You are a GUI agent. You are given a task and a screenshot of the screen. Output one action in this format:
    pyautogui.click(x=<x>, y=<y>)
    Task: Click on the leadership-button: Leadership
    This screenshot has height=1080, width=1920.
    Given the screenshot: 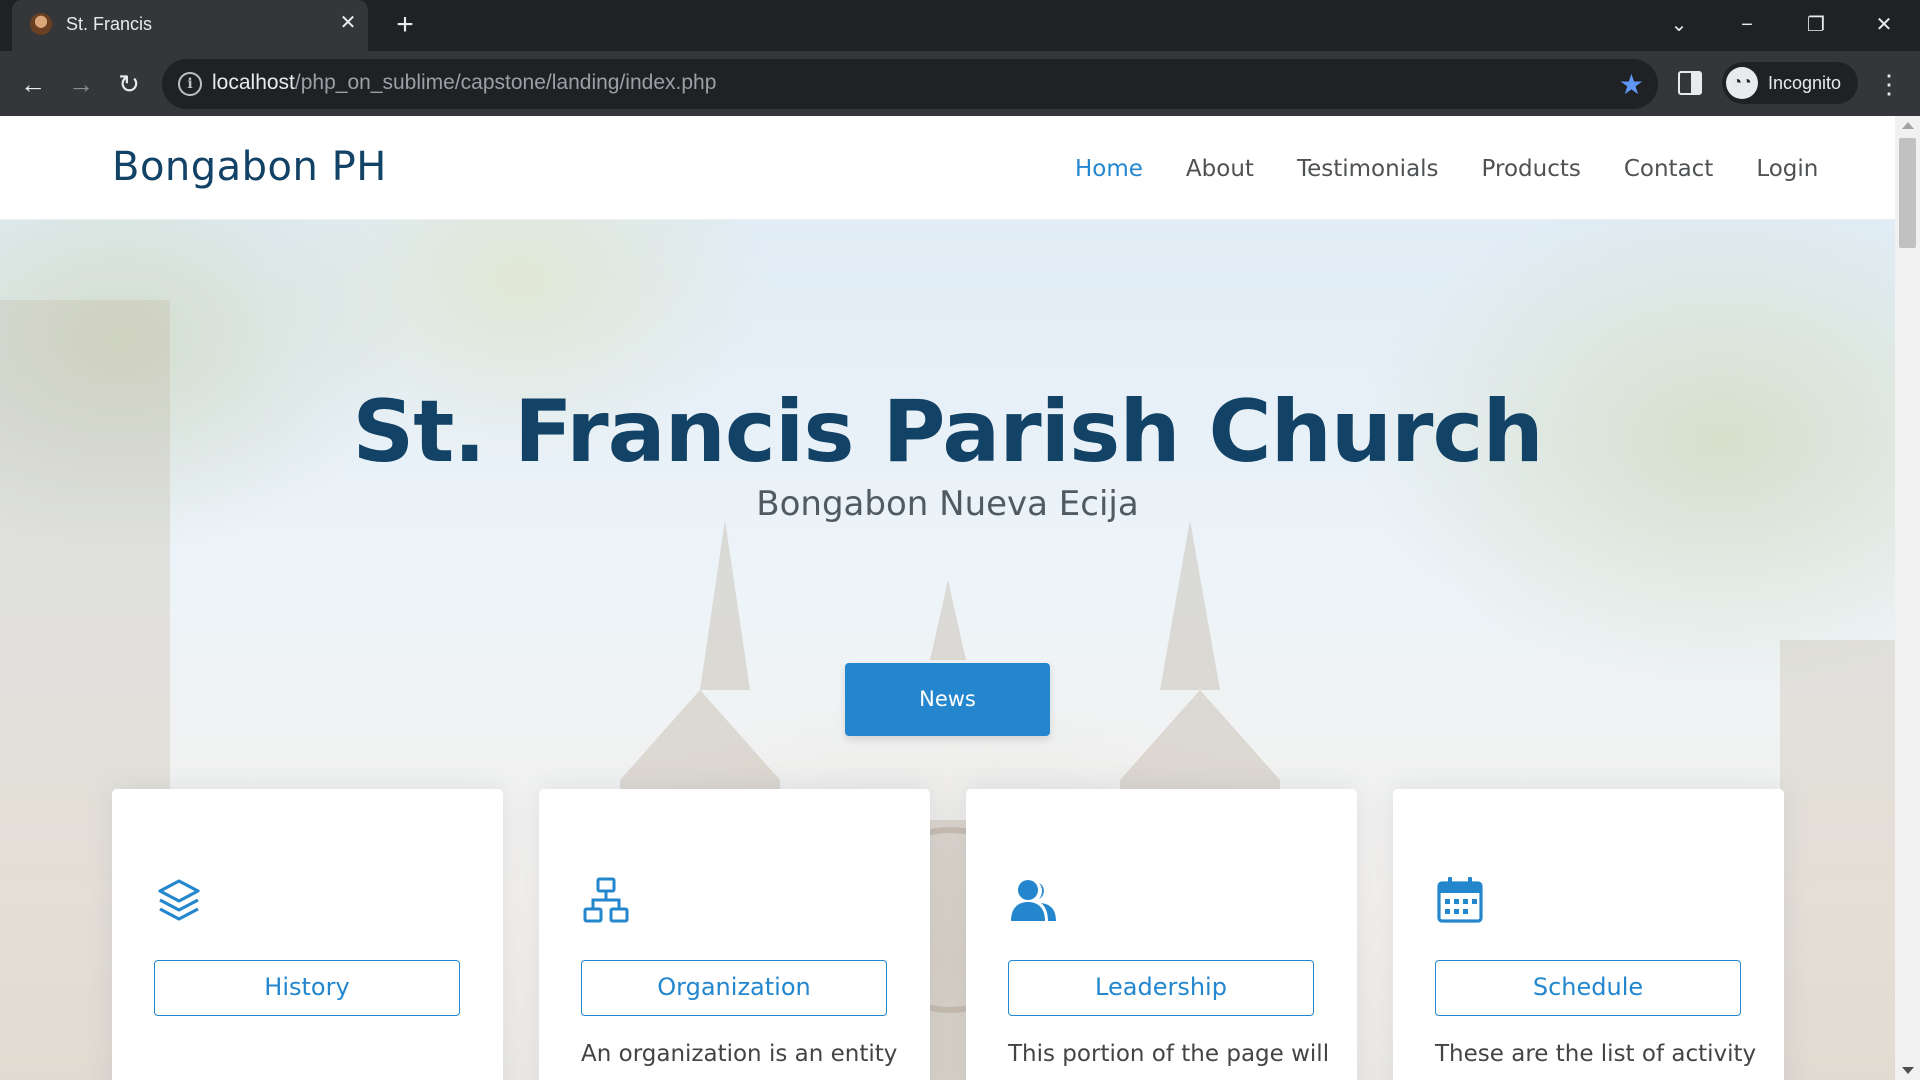 What is the action you would take?
    pyautogui.click(x=1161, y=988)
    